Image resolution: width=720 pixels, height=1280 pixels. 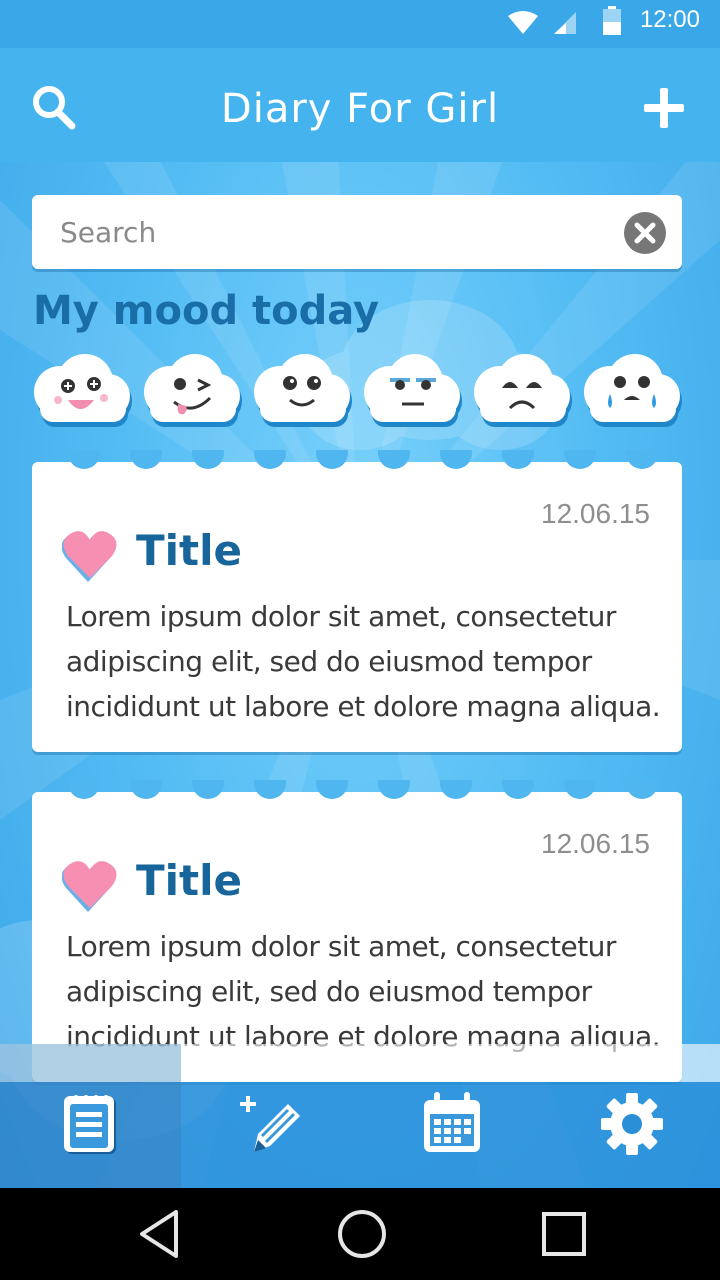 I want to click on search-bar, so click(x=357, y=232).